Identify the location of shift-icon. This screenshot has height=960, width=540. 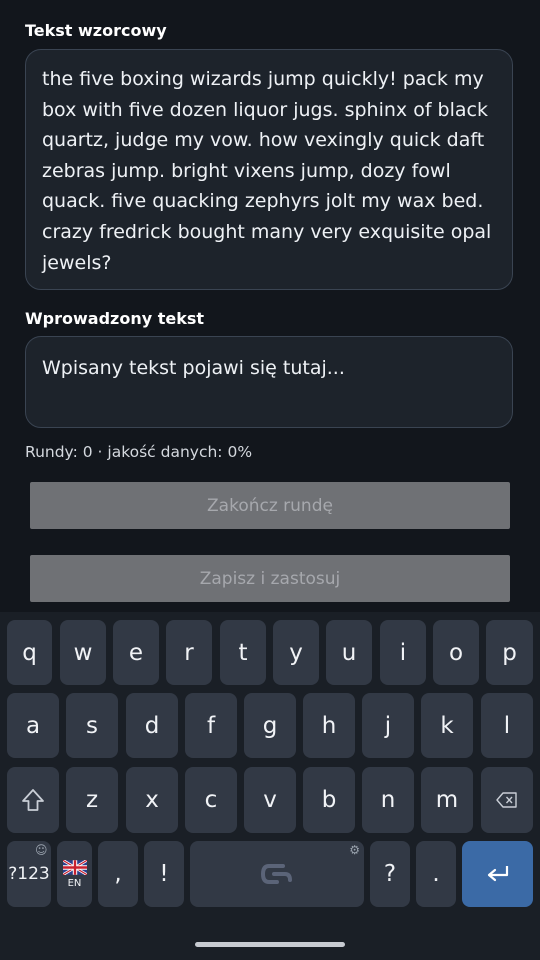
(33, 800).